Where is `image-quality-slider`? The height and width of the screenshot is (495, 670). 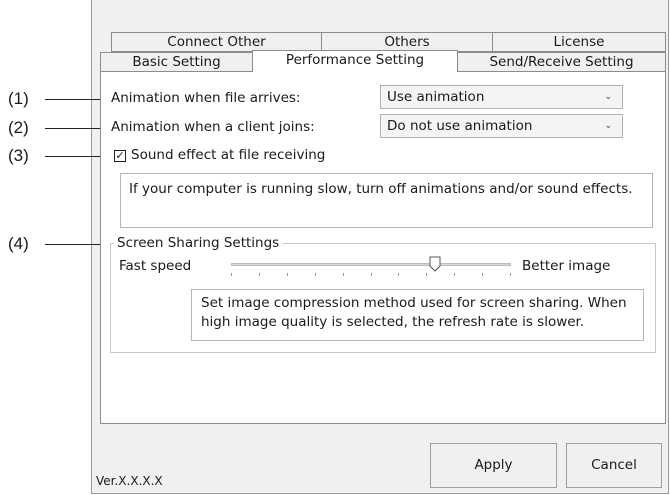 image-quality-slider is located at coordinates (371, 268).